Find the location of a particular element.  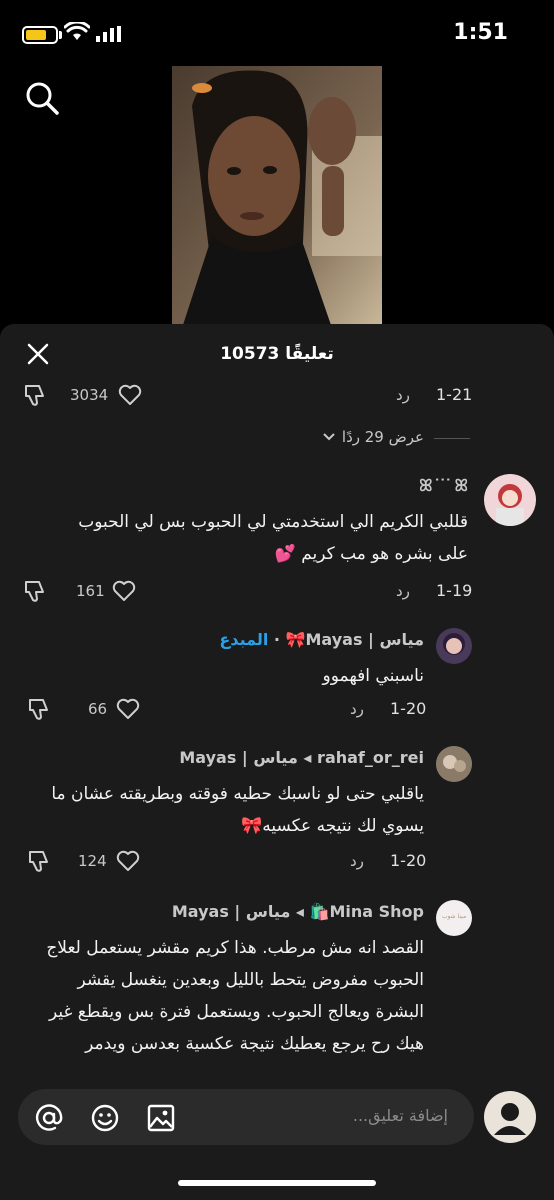

comment-username: rahaf_or_rei ◂ مياس | Mayas is located at coordinates (301, 757).